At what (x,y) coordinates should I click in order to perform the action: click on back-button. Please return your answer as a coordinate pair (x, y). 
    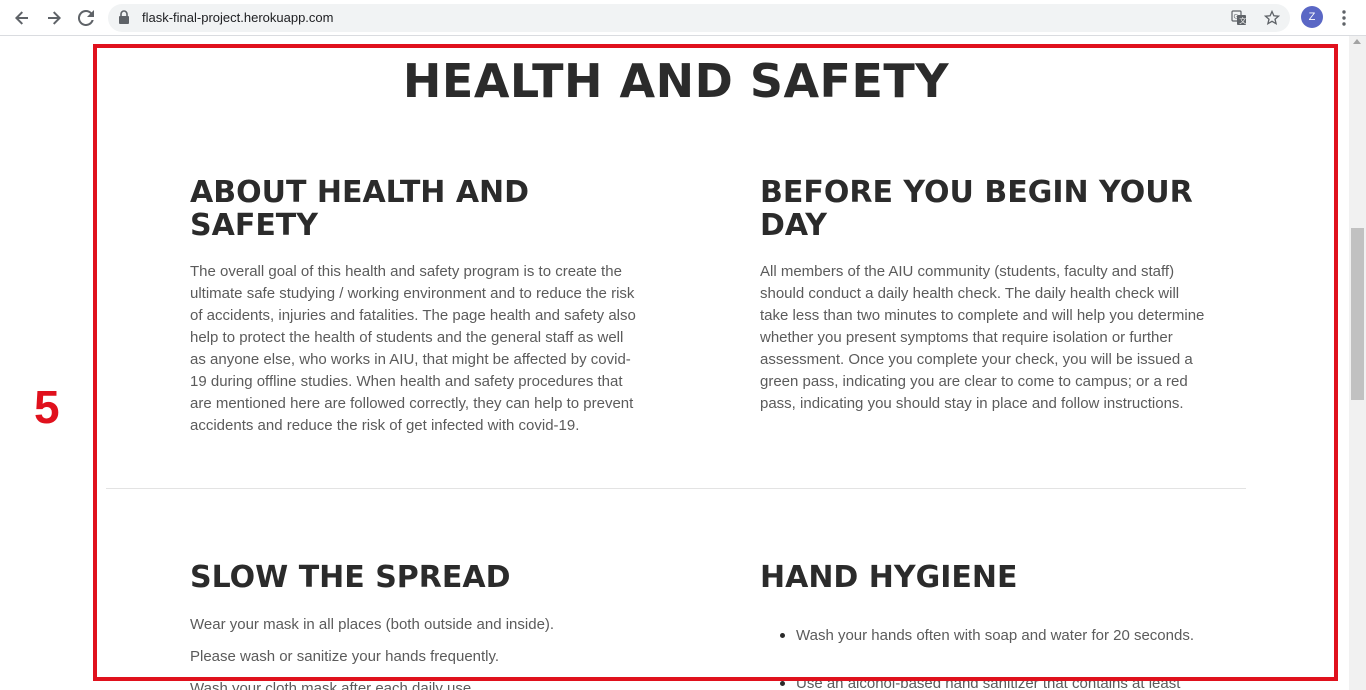
    Looking at the image, I should click on (22, 18).